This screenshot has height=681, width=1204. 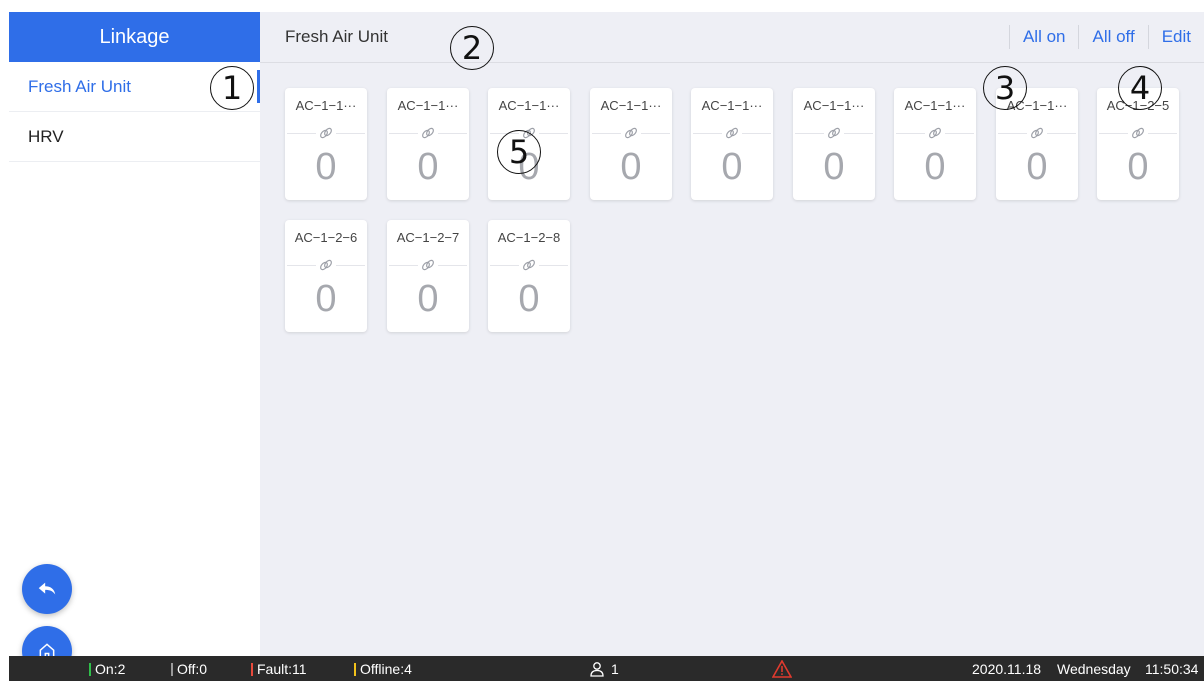 I want to click on status-off: Off:0, so click(x=189, y=669).